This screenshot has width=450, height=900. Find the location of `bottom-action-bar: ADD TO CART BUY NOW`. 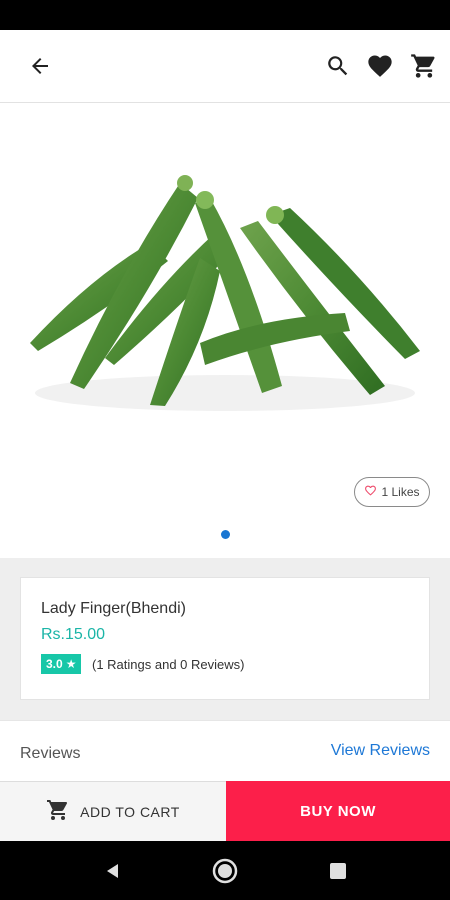

bottom-action-bar: ADD TO CART BUY NOW is located at coordinates (225, 811).